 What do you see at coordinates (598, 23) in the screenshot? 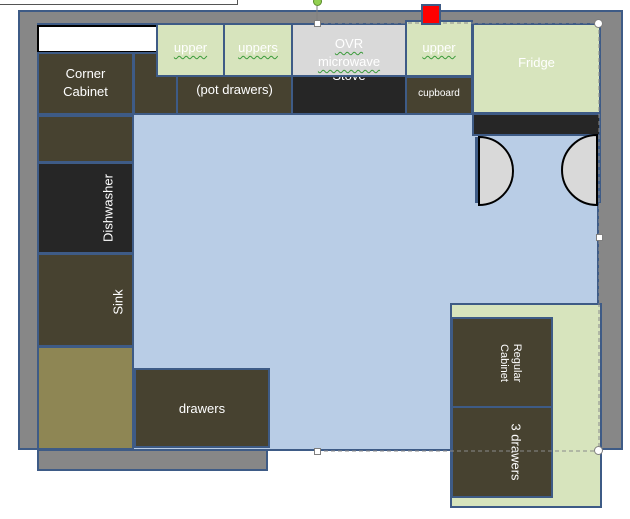
I see `resize-handle-top-right` at bounding box center [598, 23].